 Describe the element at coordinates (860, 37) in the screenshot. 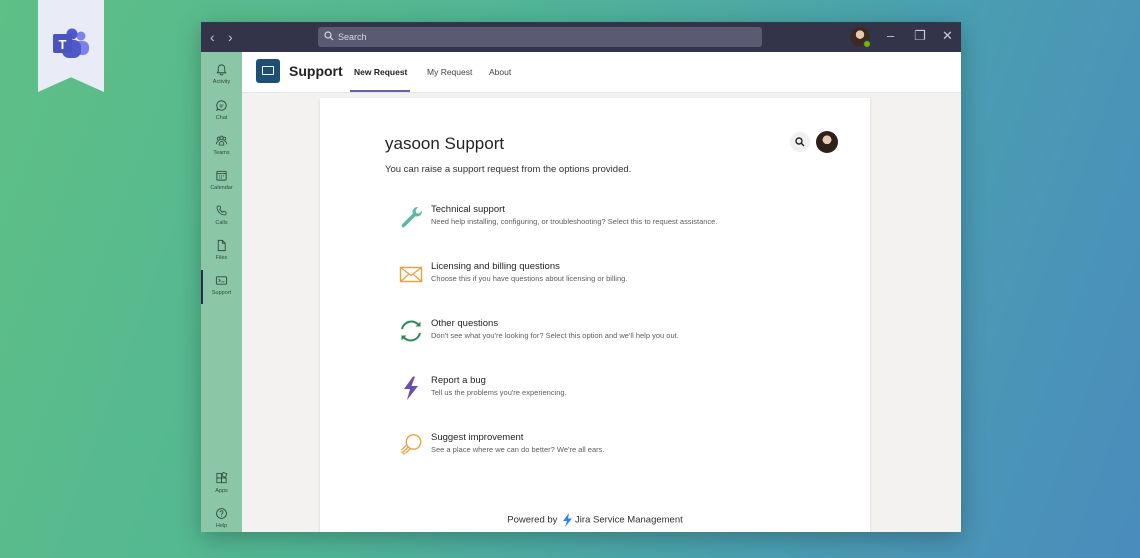

I see `user-avatar` at that location.